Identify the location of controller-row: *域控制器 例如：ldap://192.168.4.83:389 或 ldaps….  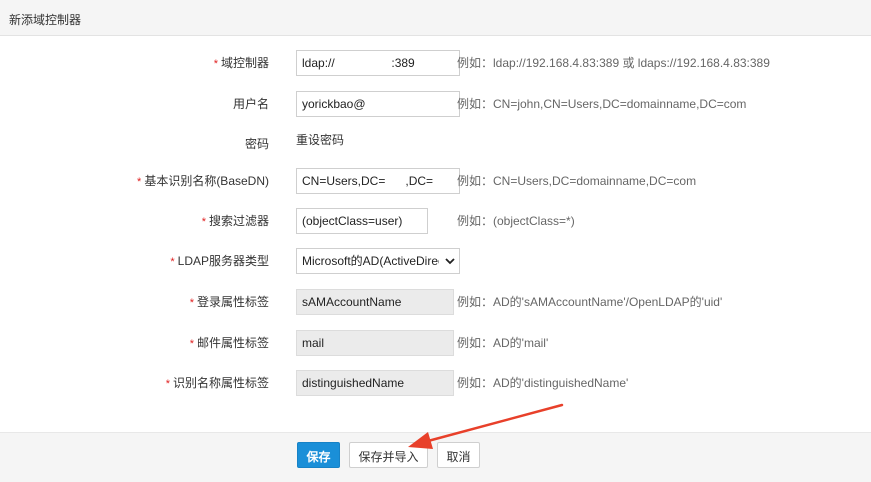
(435, 63).